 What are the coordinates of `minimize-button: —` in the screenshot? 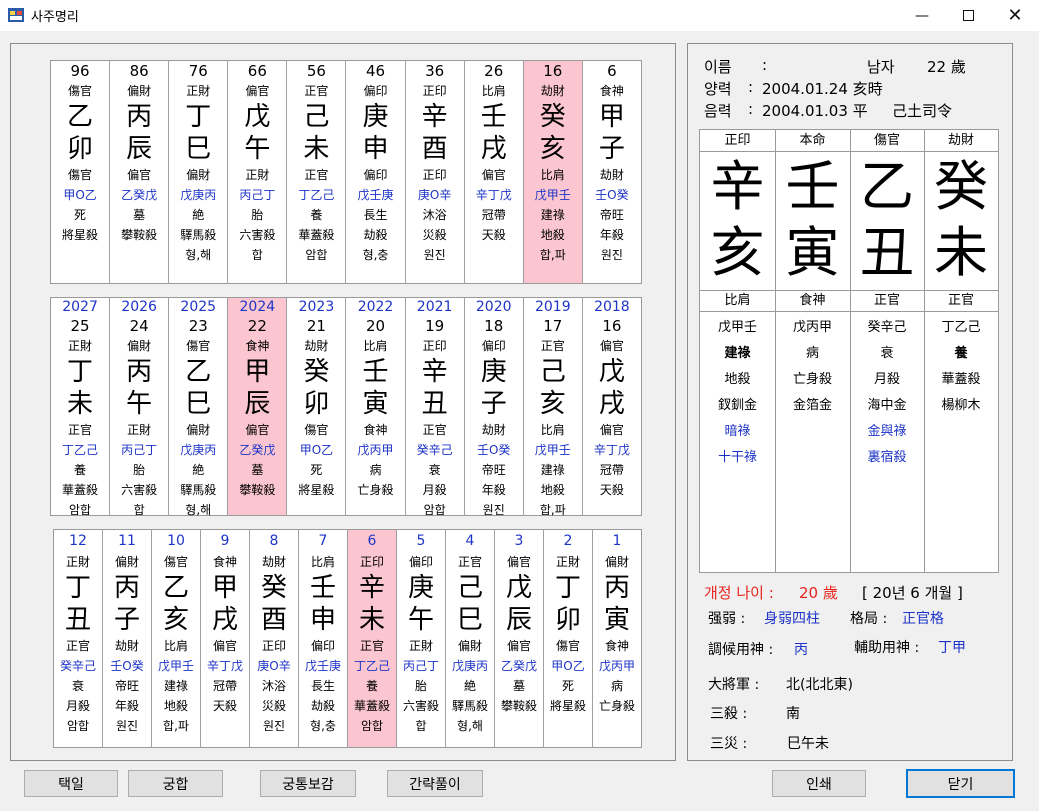 It's located at (922, 15).